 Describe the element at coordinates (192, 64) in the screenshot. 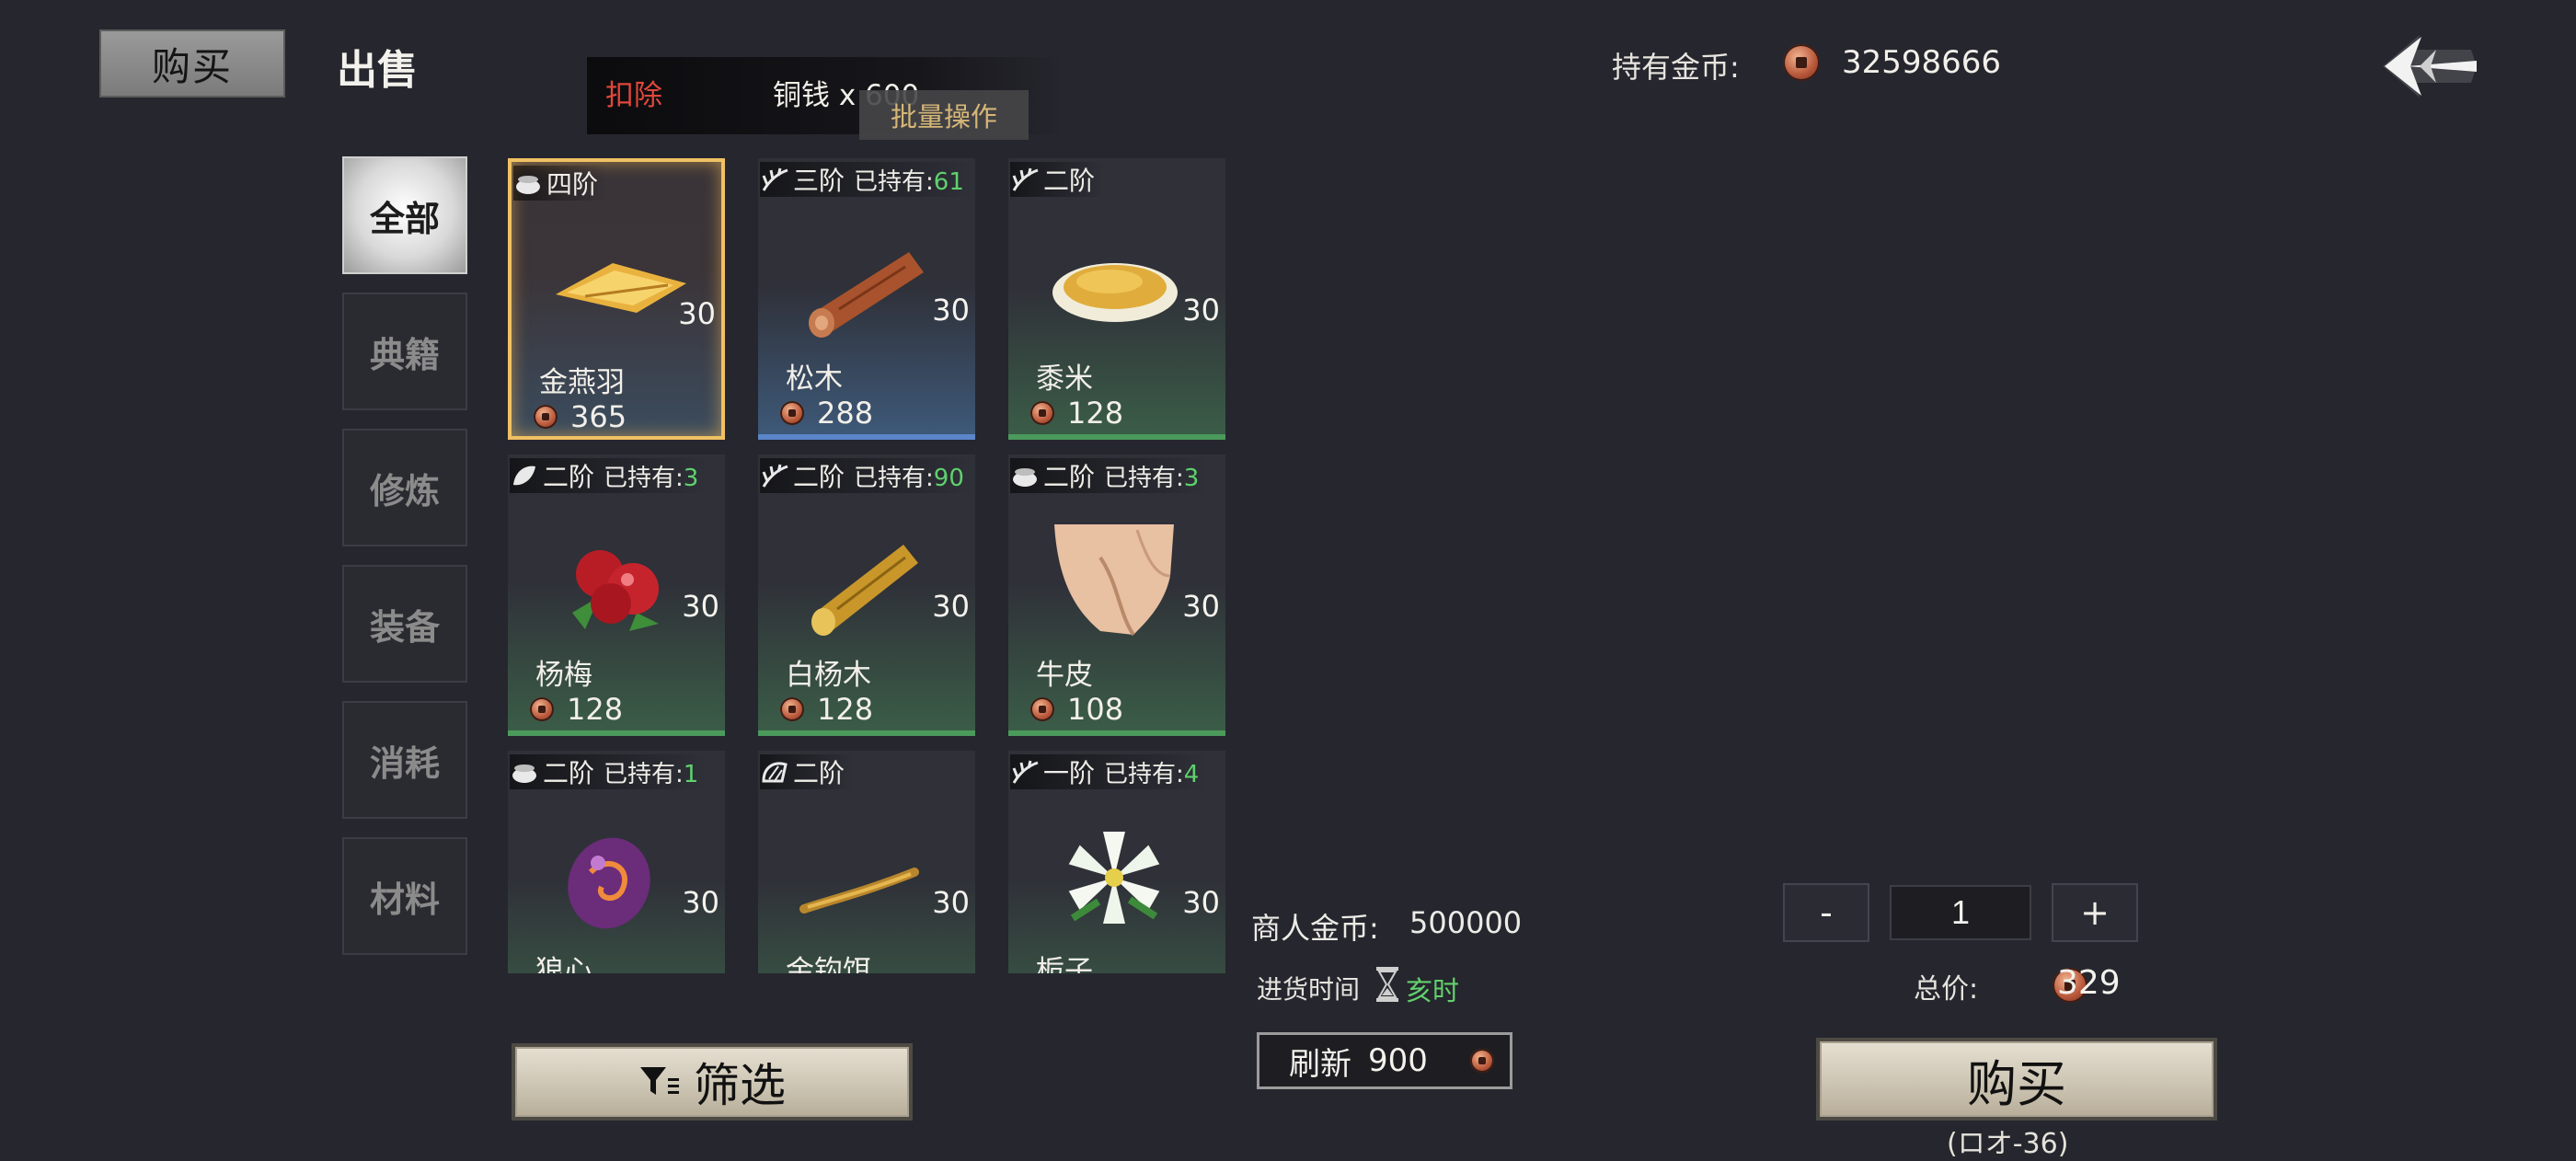

I see `tab-buy: 购买` at that location.